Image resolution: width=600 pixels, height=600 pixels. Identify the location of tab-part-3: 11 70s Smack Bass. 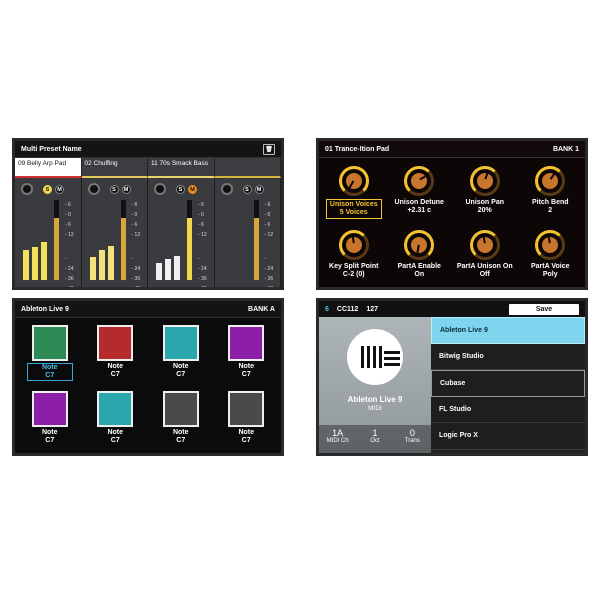
(181, 168).